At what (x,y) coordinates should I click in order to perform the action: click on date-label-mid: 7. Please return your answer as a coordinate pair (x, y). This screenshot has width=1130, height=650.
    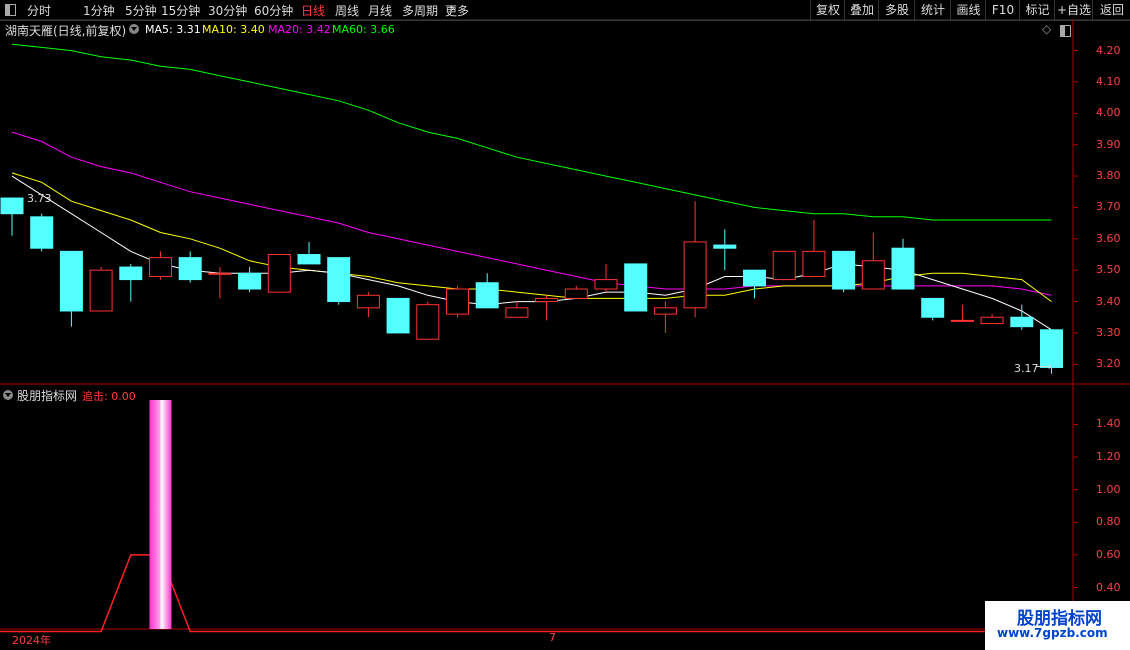
    Looking at the image, I should click on (552, 637).